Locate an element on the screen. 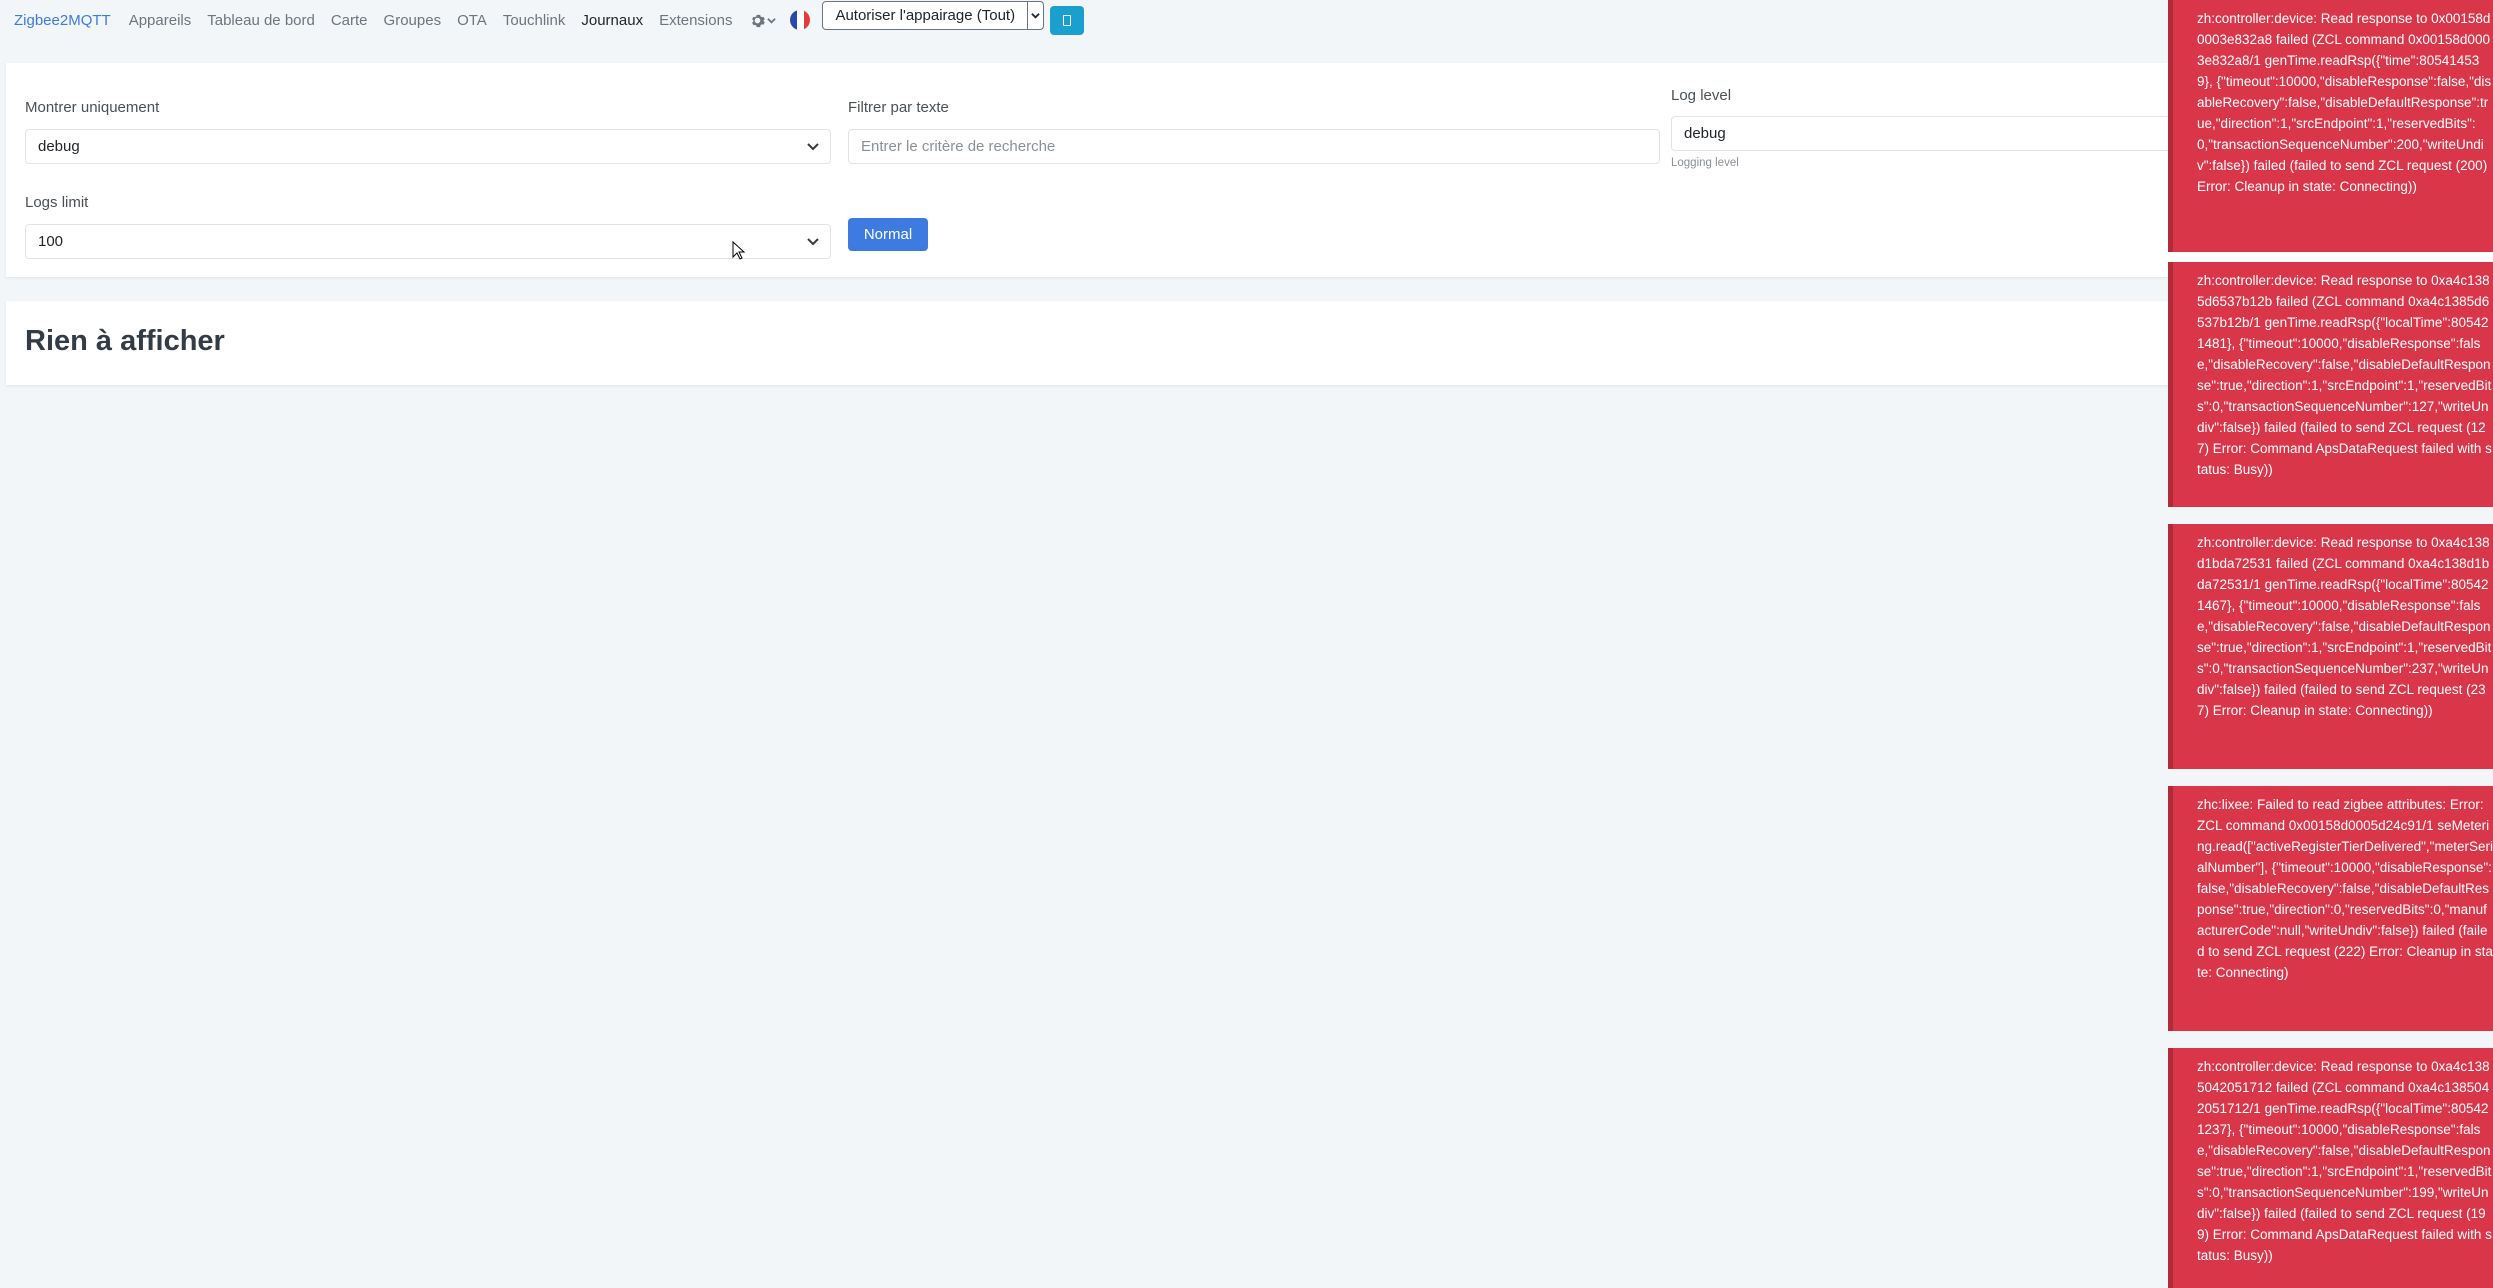  nav-link-logs: Journaux is located at coordinates (612, 20).